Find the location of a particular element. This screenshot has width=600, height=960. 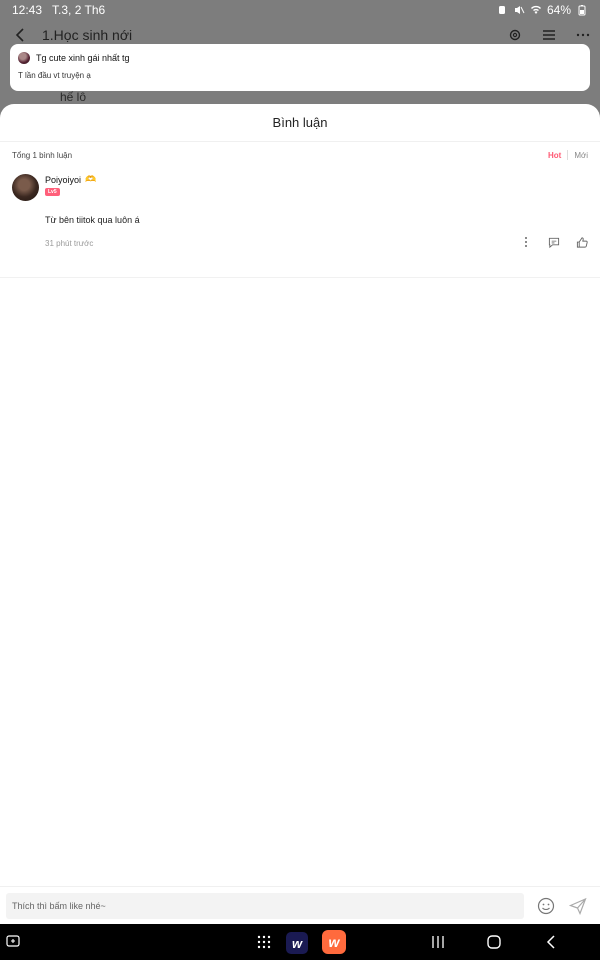

recent-apps-icon is located at coordinates (438, 942).